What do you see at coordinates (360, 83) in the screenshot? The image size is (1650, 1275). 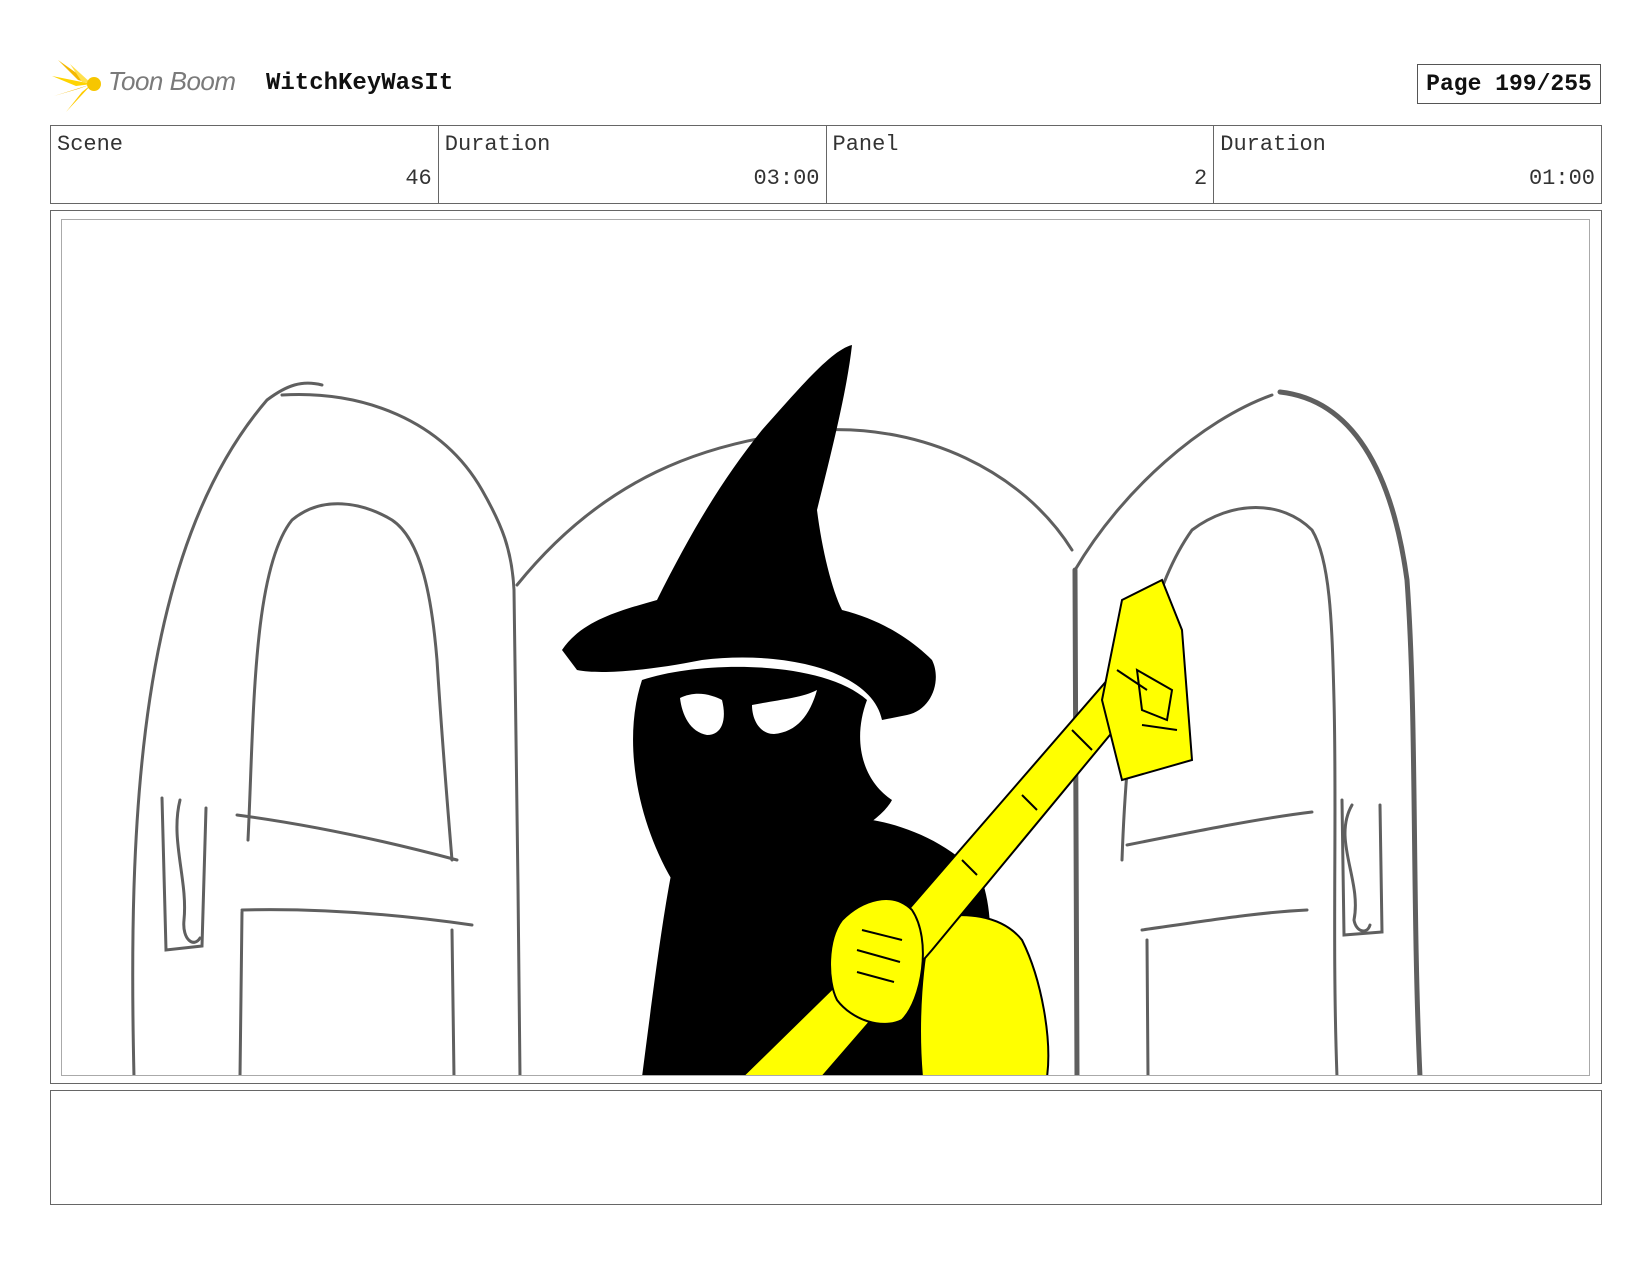 I see `project-title: WitchKeyWasIt` at bounding box center [360, 83].